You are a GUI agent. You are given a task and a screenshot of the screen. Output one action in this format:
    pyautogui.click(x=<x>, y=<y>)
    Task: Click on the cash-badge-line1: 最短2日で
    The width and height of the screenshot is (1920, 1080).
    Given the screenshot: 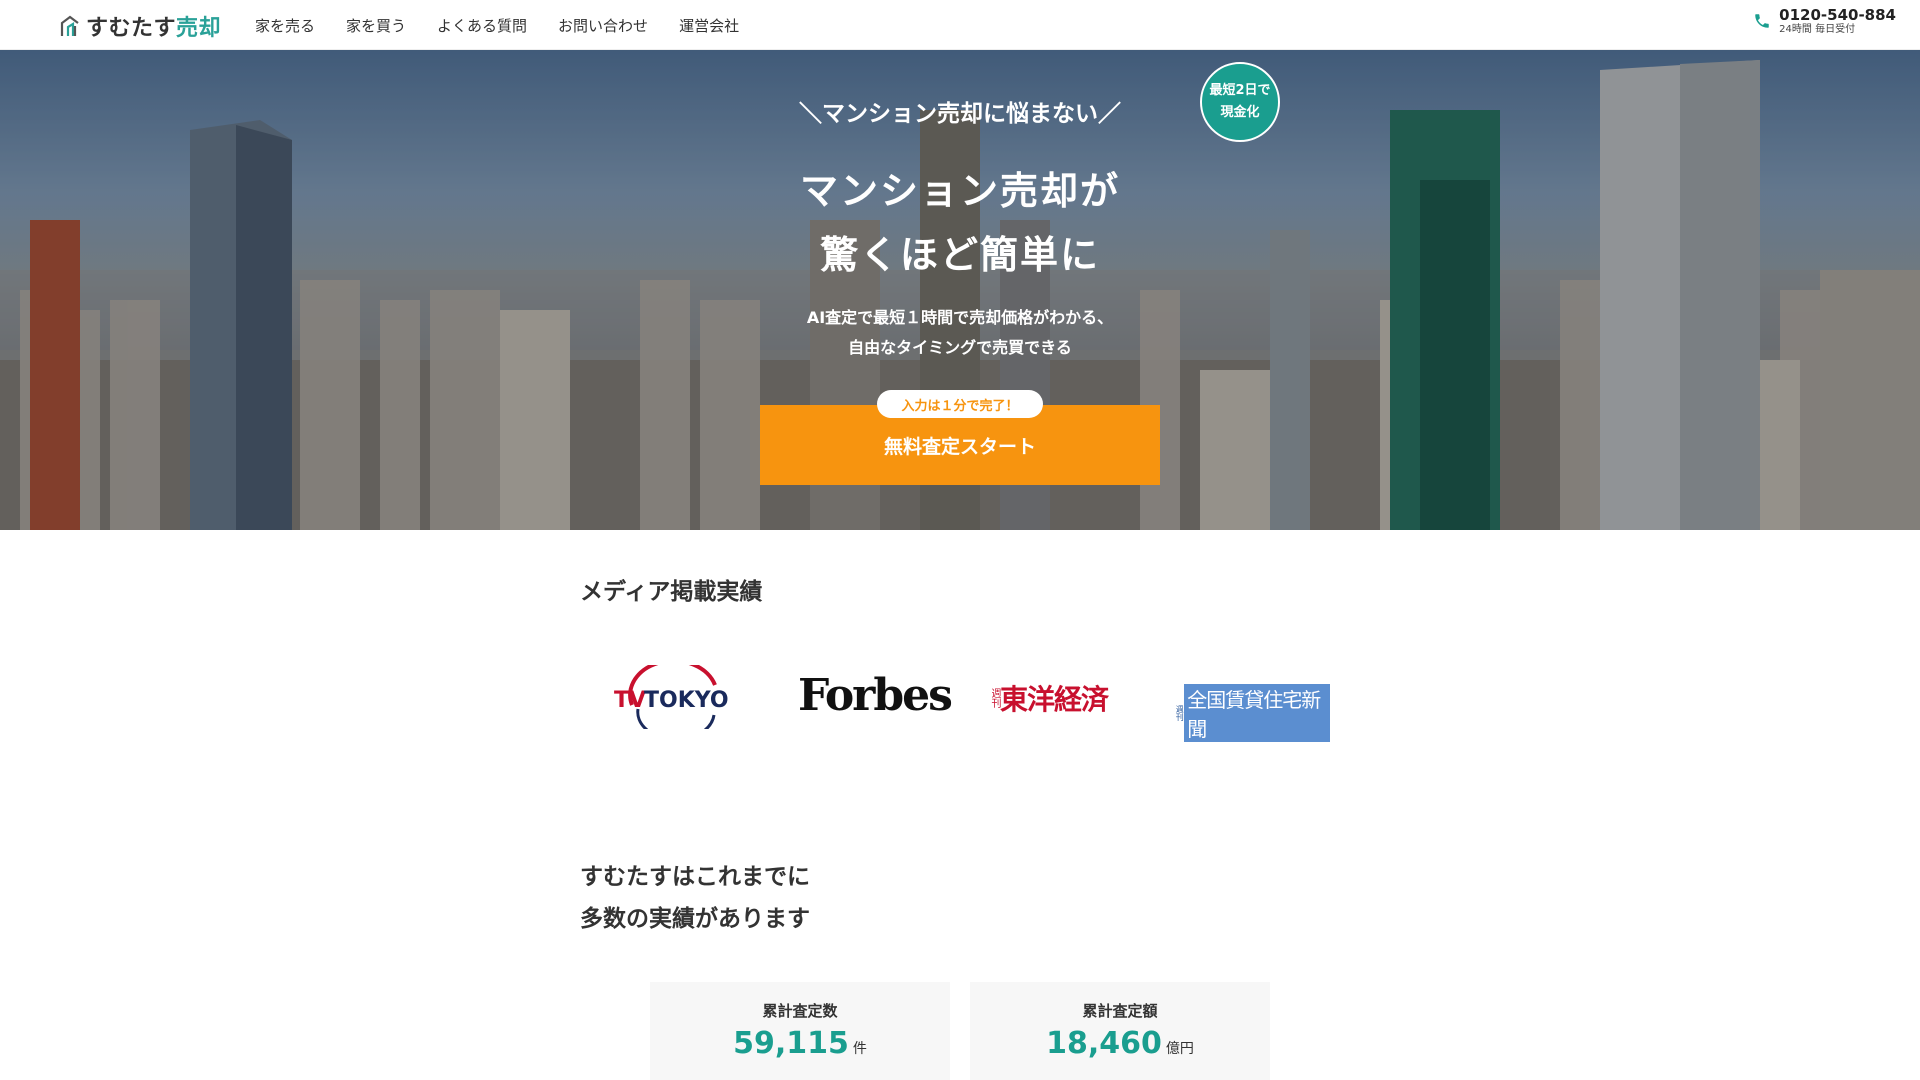 What is the action you would take?
    pyautogui.click(x=1240, y=90)
    